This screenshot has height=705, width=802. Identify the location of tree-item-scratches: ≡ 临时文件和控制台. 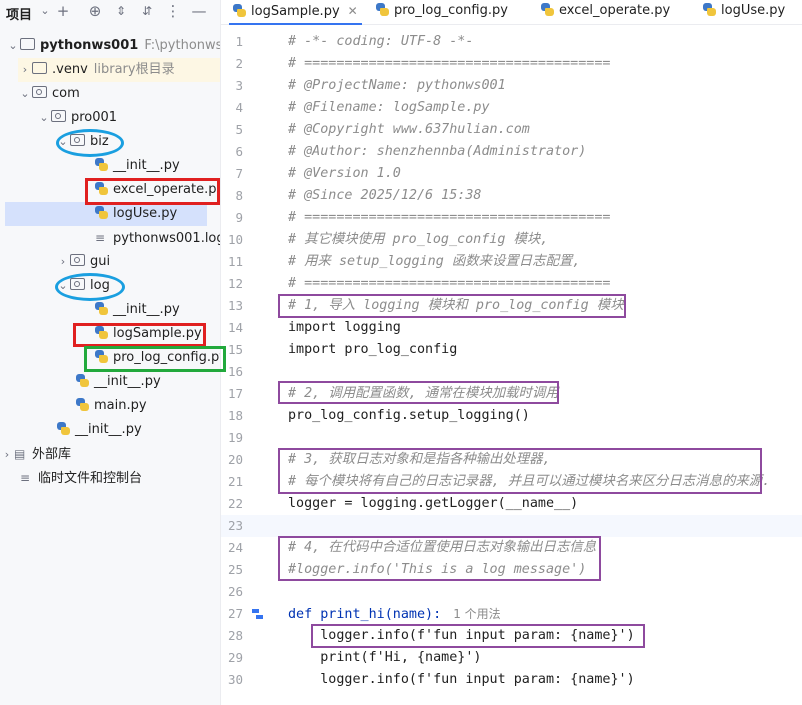
(81, 478).